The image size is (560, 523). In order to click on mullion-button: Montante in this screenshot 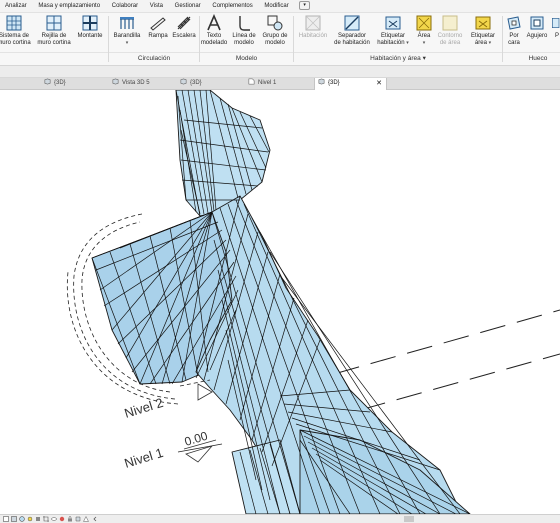, I will do `click(90, 27)`.